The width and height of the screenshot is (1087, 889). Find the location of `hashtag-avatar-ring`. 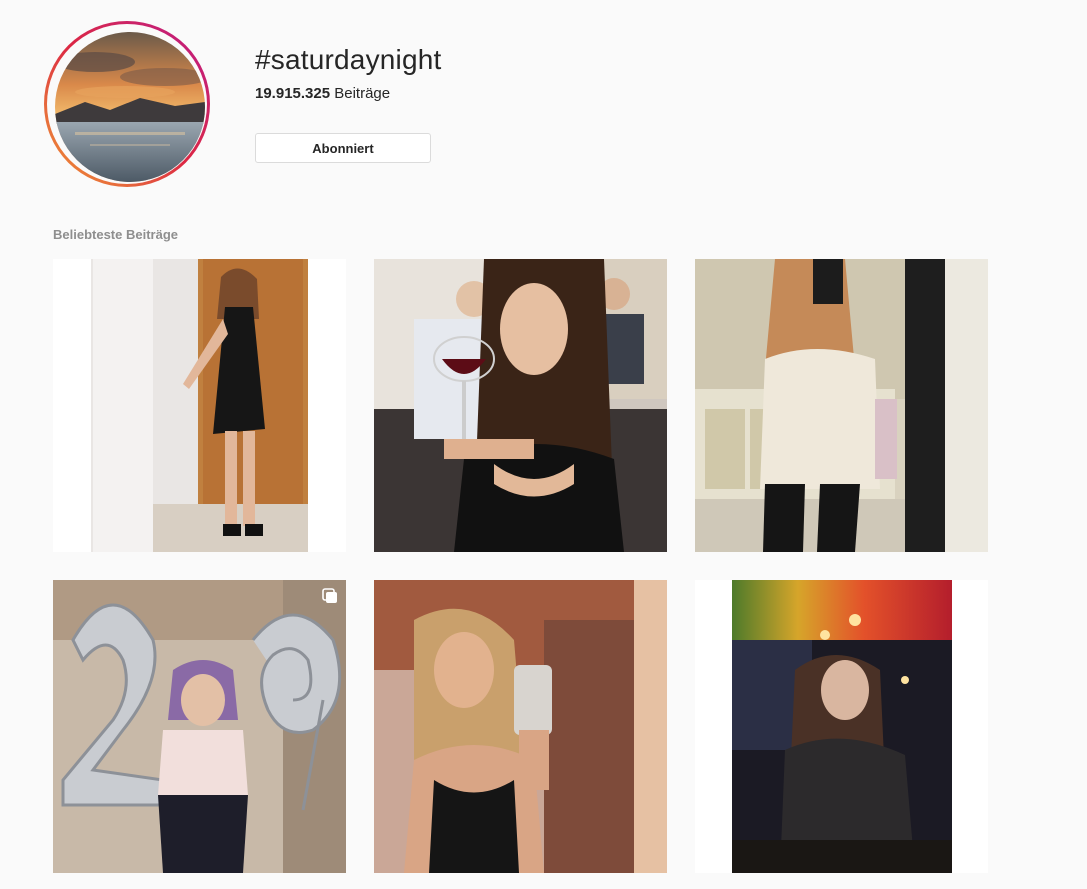

hashtag-avatar-ring is located at coordinates (127, 104).